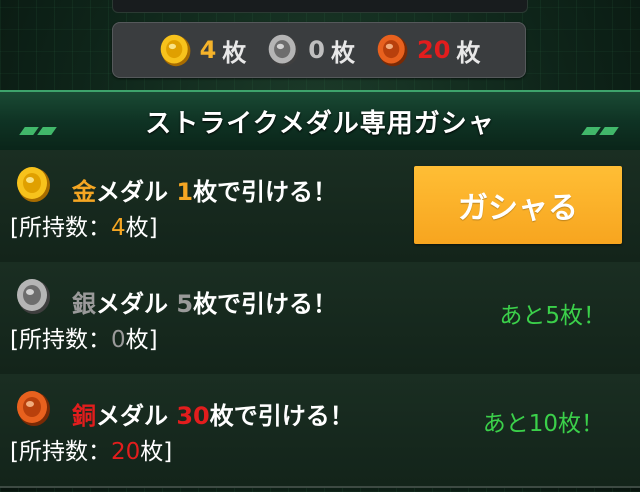  I want to click on metal-label: 金, so click(84, 192).